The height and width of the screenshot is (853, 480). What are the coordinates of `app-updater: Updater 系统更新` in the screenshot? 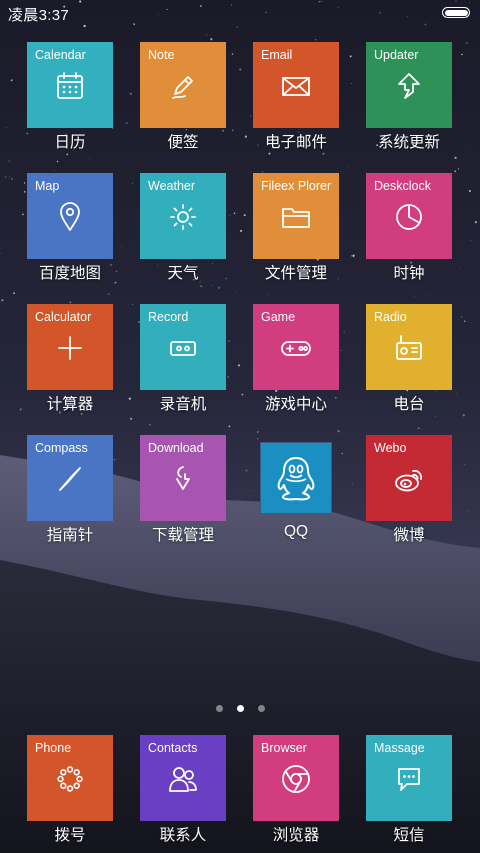 It's located at (409, 96).